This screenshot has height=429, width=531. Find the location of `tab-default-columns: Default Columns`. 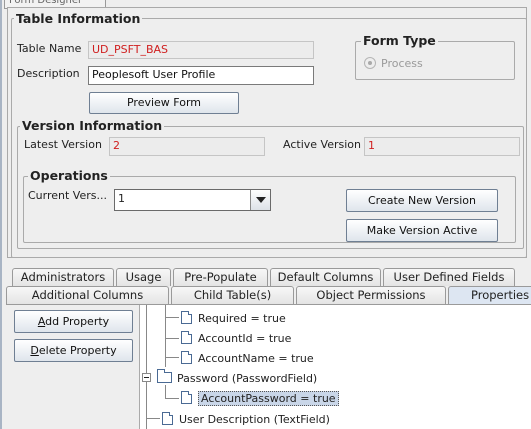

tab-default-columns: Default Columns is located at coordinates (325, 277).